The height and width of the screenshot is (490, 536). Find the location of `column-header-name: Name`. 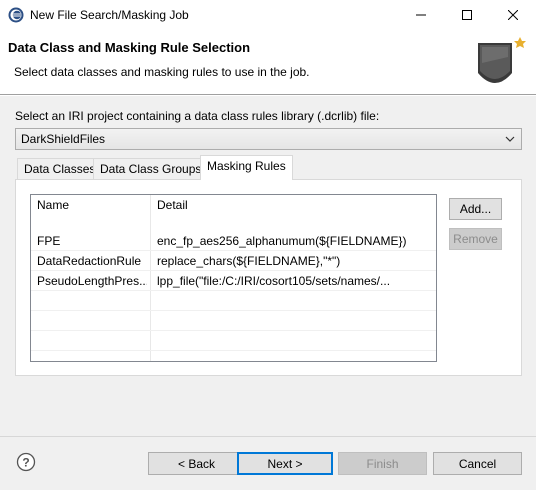

column-header-name: Name is located at coordinates (53, 206).